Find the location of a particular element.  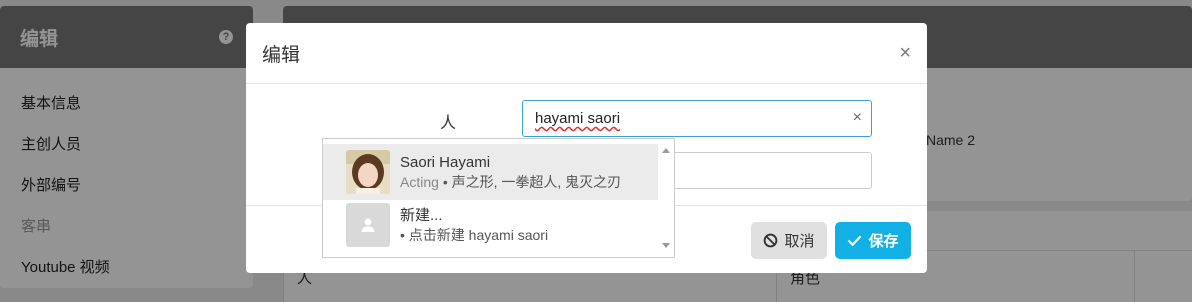

suggestion-name: Saori Hayami is located at coordinates (445, 162).